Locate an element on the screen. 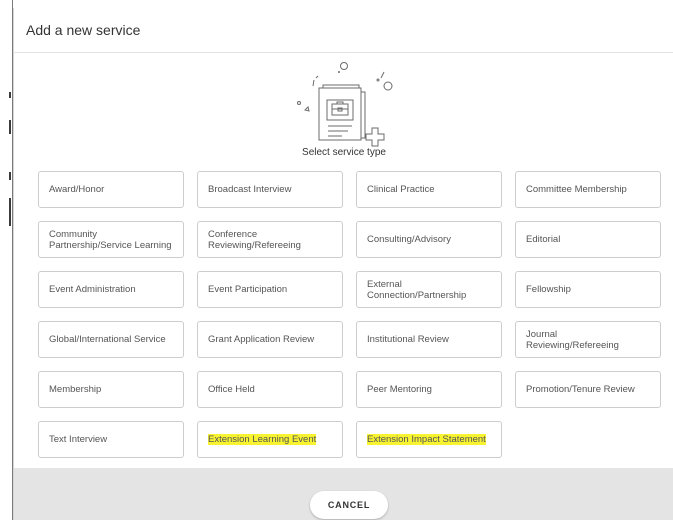 This screenshot has height=520, width=673. select-service-type-label: Select service type is located at coordinates (344, 152).